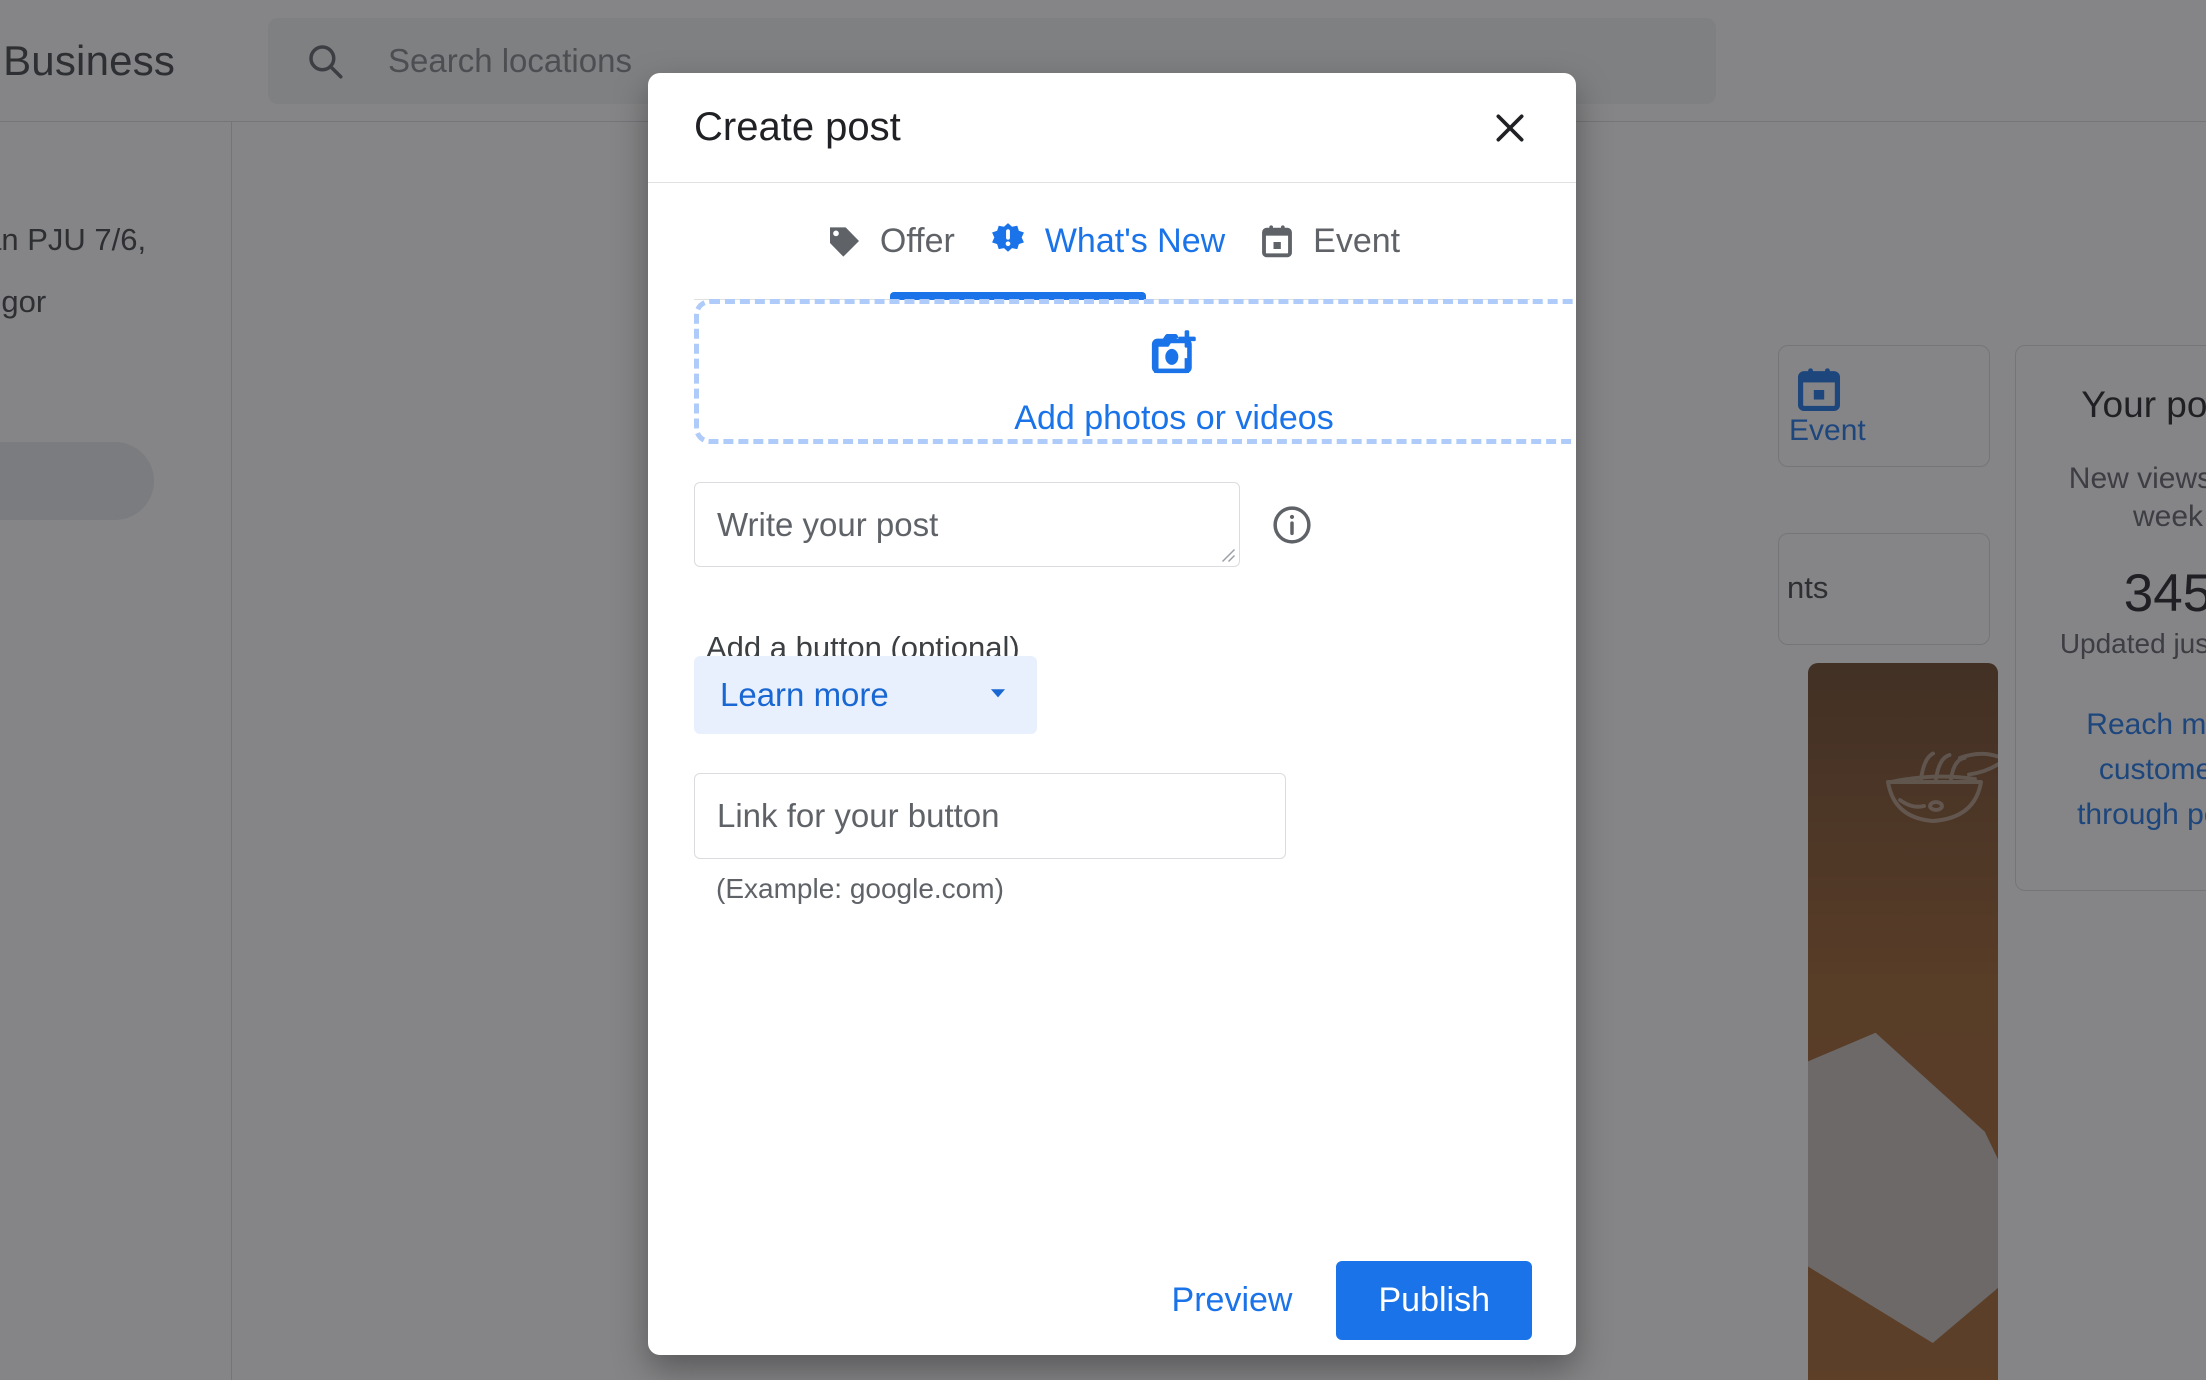  Describe the element at coordinates (1135, 241) in the screenshot. I see `tab-whats-new-label: What's New` at that location.